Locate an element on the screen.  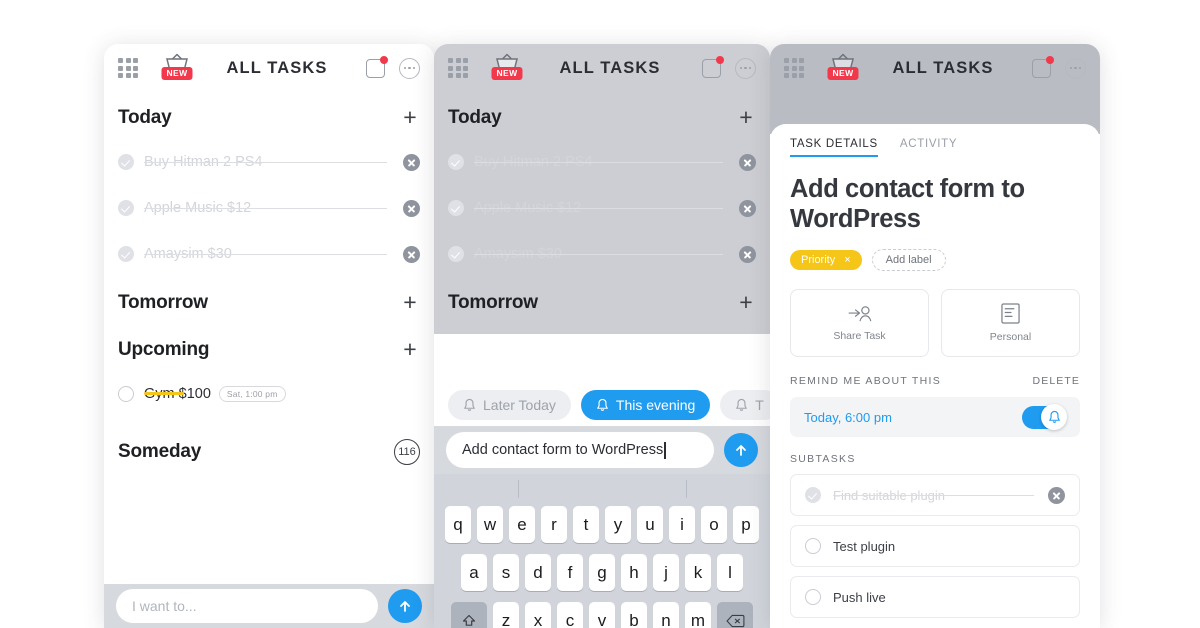
key-z: z is located at coordinates (506, 615).